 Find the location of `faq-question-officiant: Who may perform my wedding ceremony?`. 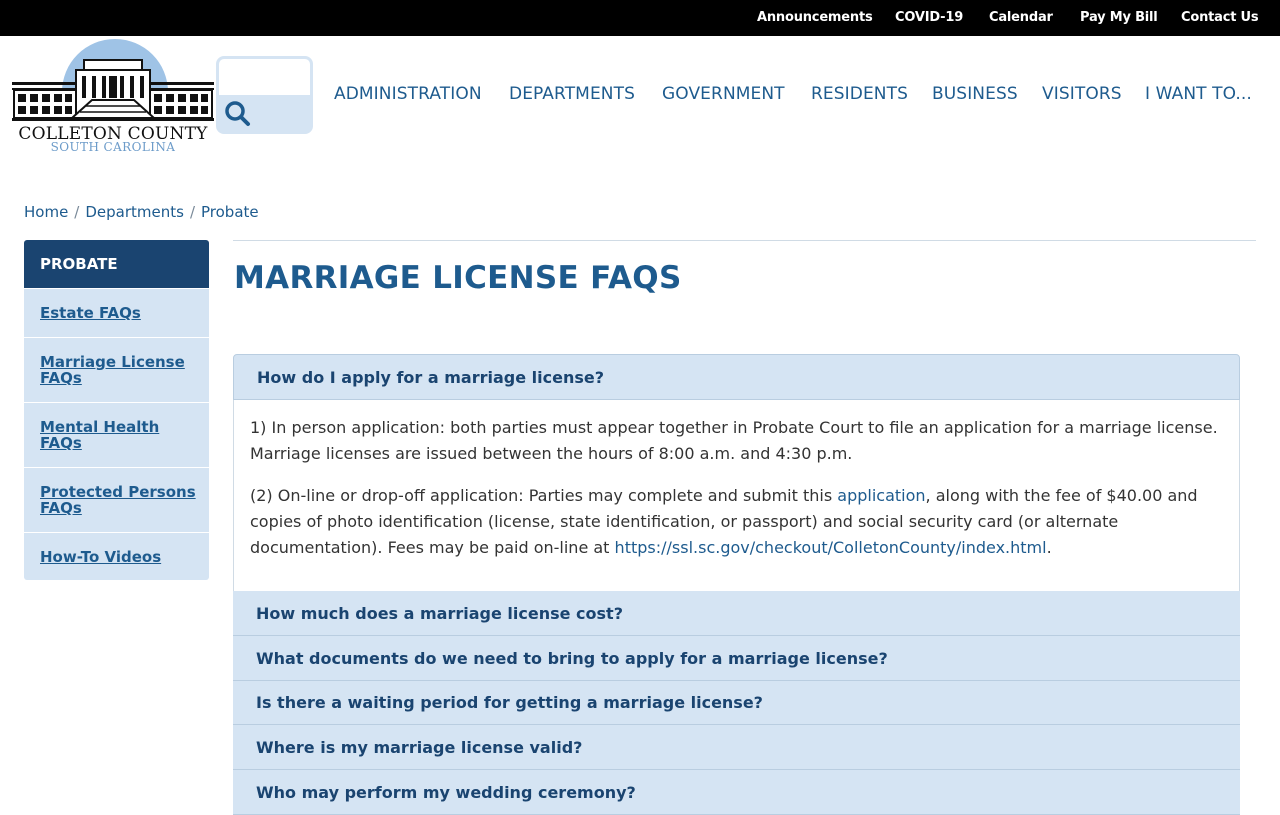

faq-question-officiant: Who may perform my wedding ceremony? is located at coordinates (736, 792).